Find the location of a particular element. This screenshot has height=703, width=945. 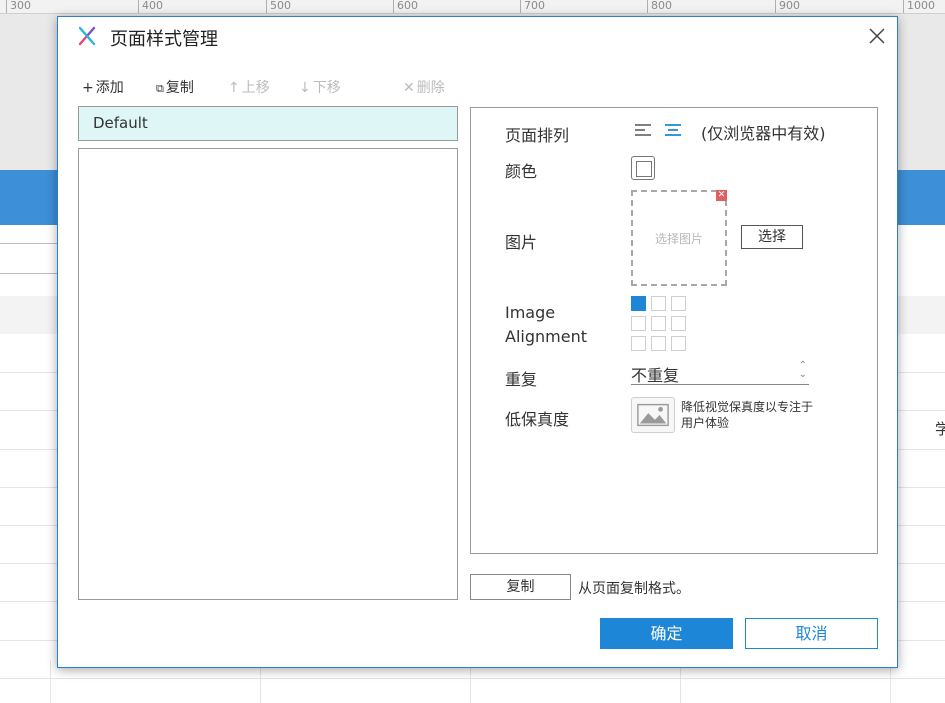

align-left-icon is located at coordinates (643, 130).